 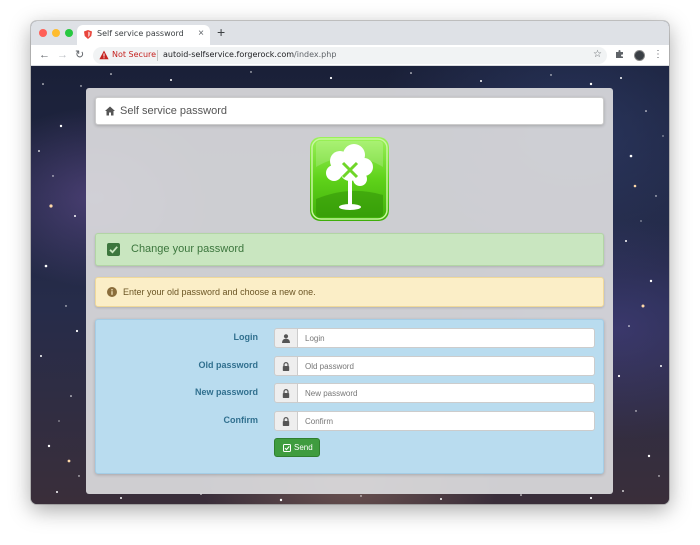 I want to click on confirm-input-group, so click(x=434, y=421).